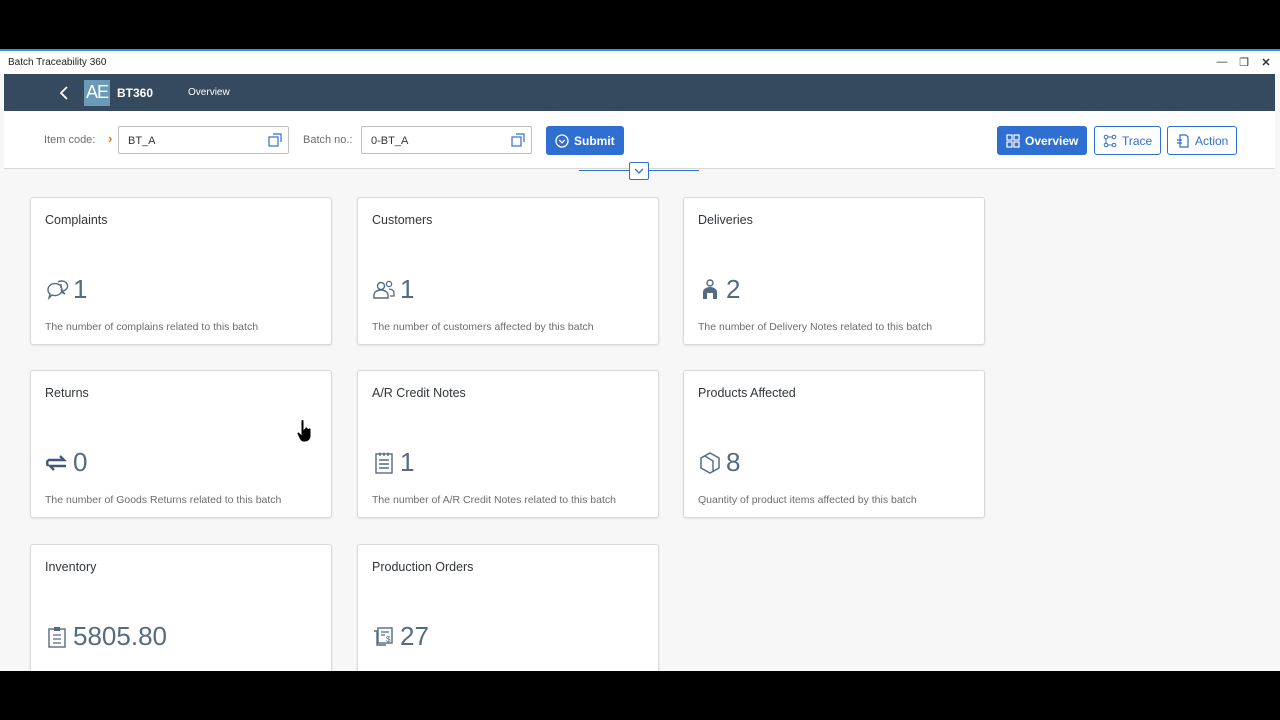  Describe the element at coordinates (390, 141) in the screenshot. I see `batch-no-value: 0-BT_A` at that location.